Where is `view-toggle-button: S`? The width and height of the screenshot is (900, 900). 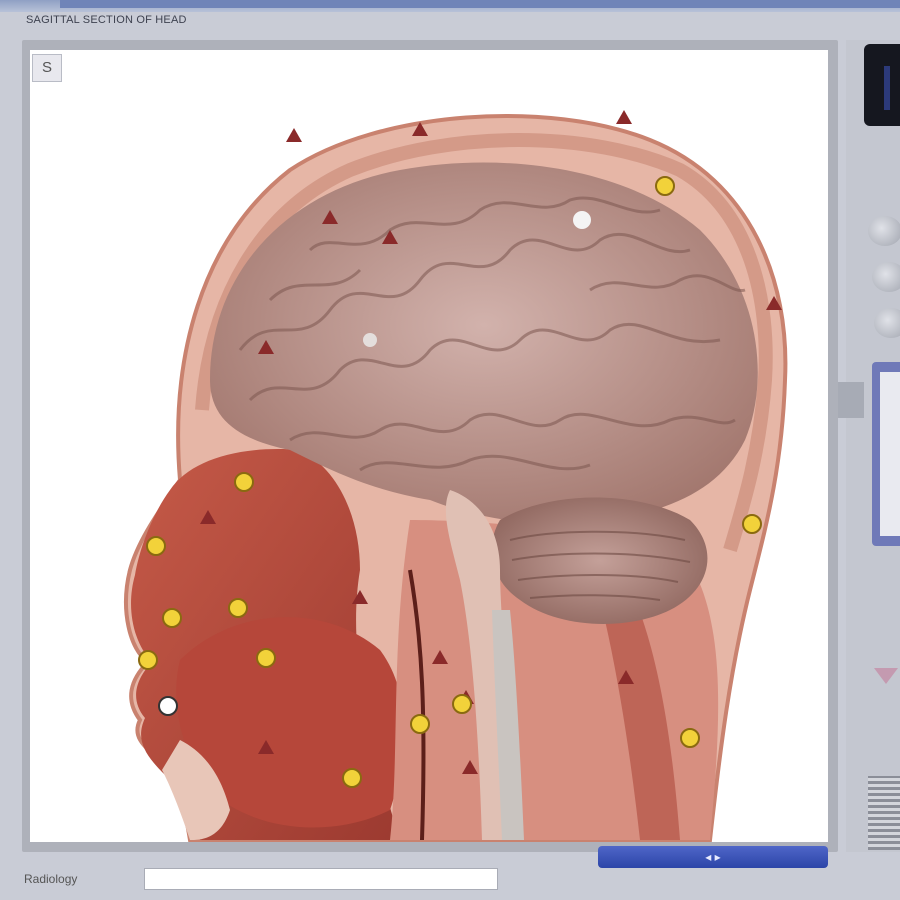
view-toggle-button: S is located at coordinates (47, 68).